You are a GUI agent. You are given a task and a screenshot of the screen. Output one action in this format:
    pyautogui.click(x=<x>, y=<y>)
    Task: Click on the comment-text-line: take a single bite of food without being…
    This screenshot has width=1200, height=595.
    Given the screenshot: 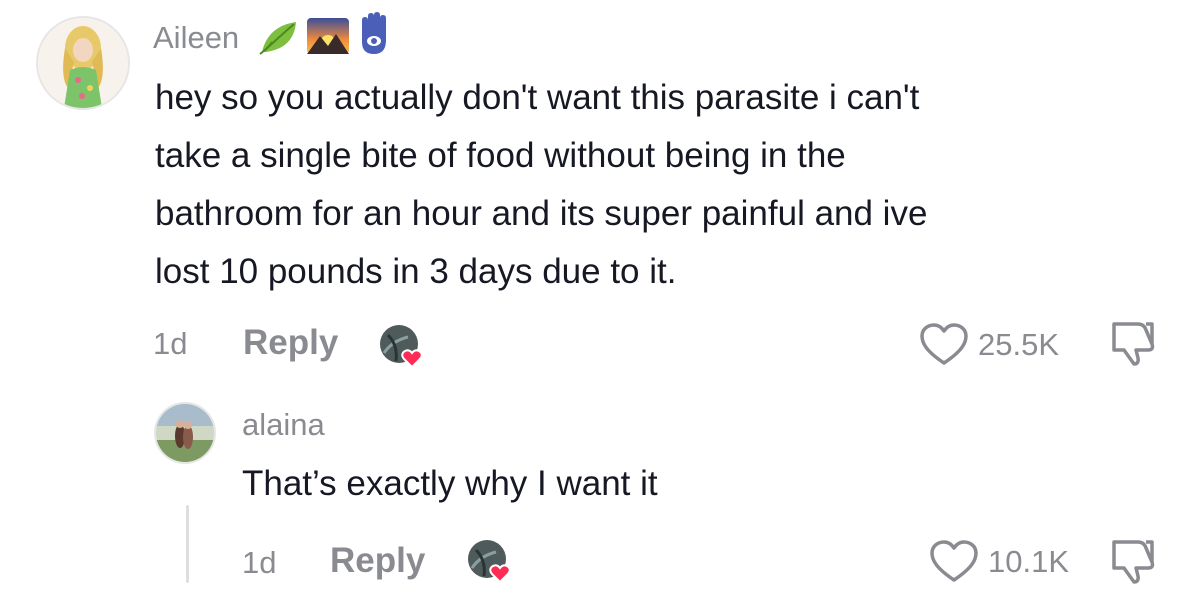 What is the action you would take?
    pyautogui.click(x=500, y=155)
    